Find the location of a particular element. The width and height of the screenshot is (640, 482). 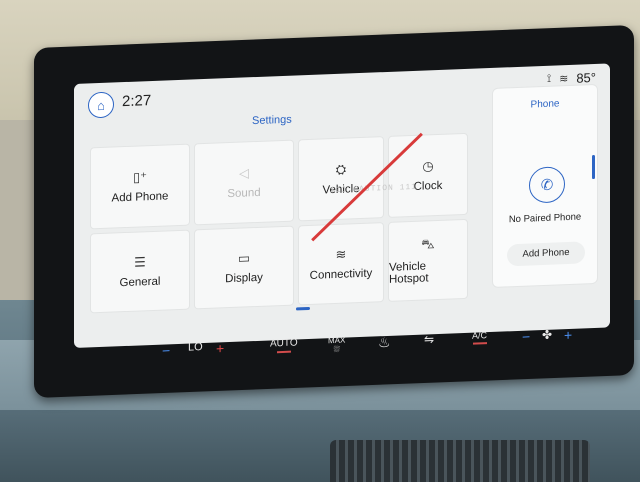

display-icon: ▭ is located at coordinates (244, 258).